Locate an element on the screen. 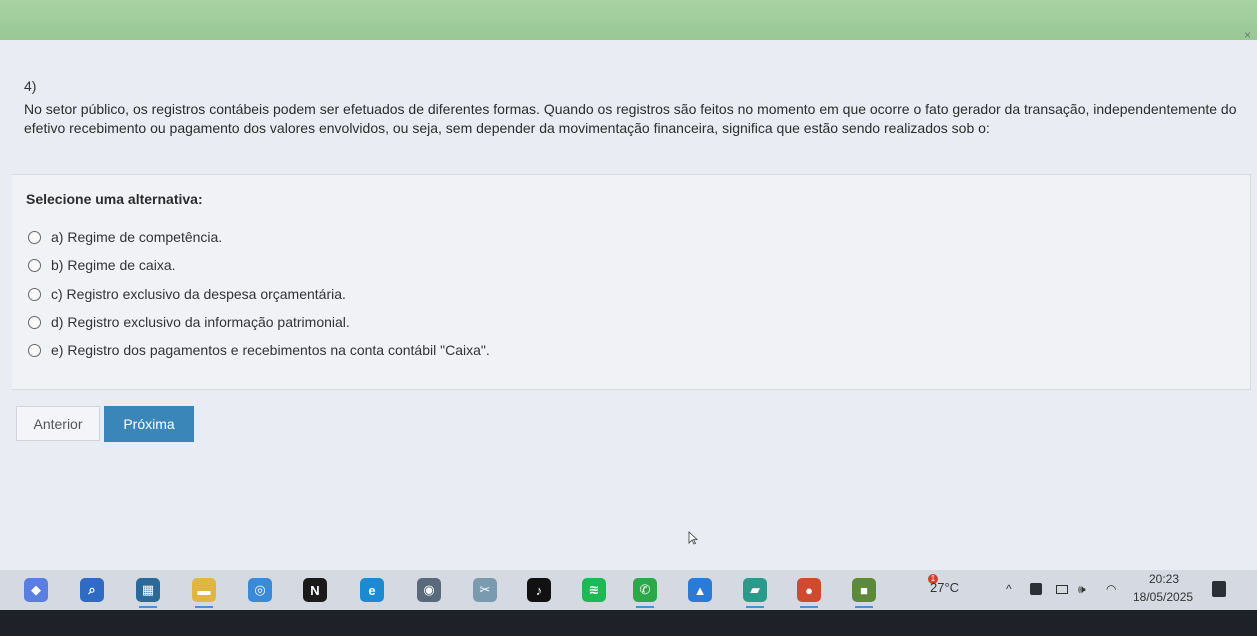 The width and height of the screenshot is (1257, 636). chrome-icon: ● is located at coordinates (809, 590).